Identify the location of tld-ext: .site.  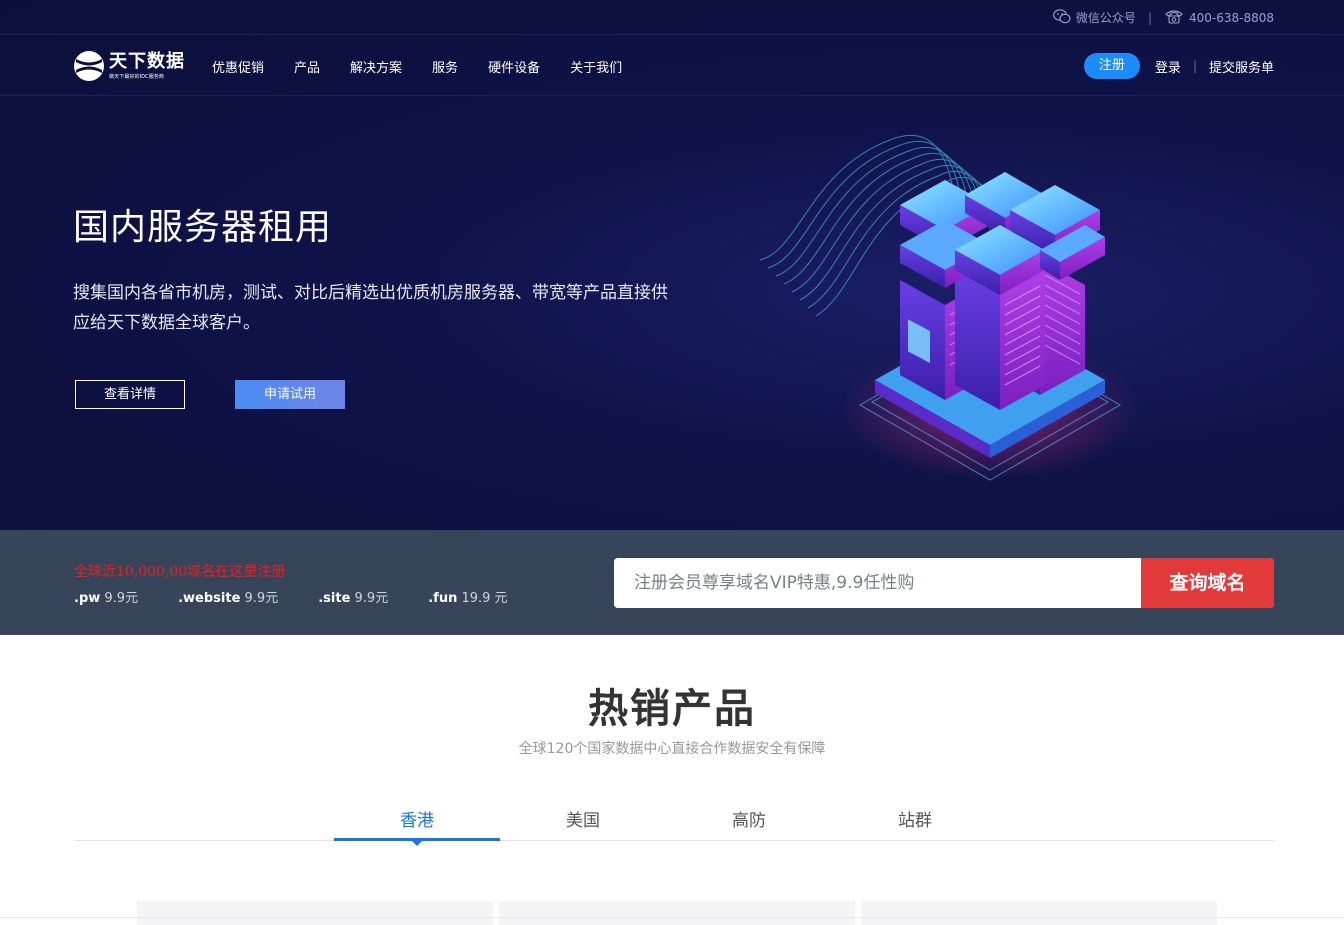
(334, 598).